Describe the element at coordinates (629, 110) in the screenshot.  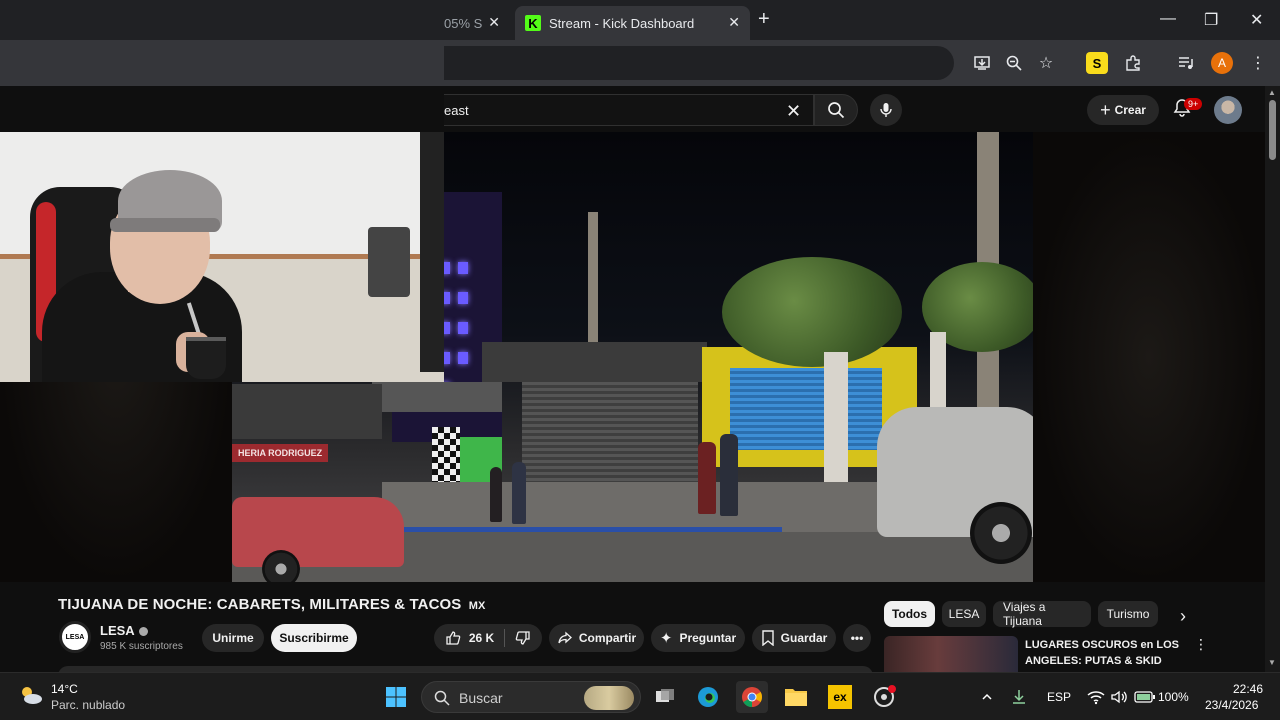
I see `search-input: east ✕` at that location.